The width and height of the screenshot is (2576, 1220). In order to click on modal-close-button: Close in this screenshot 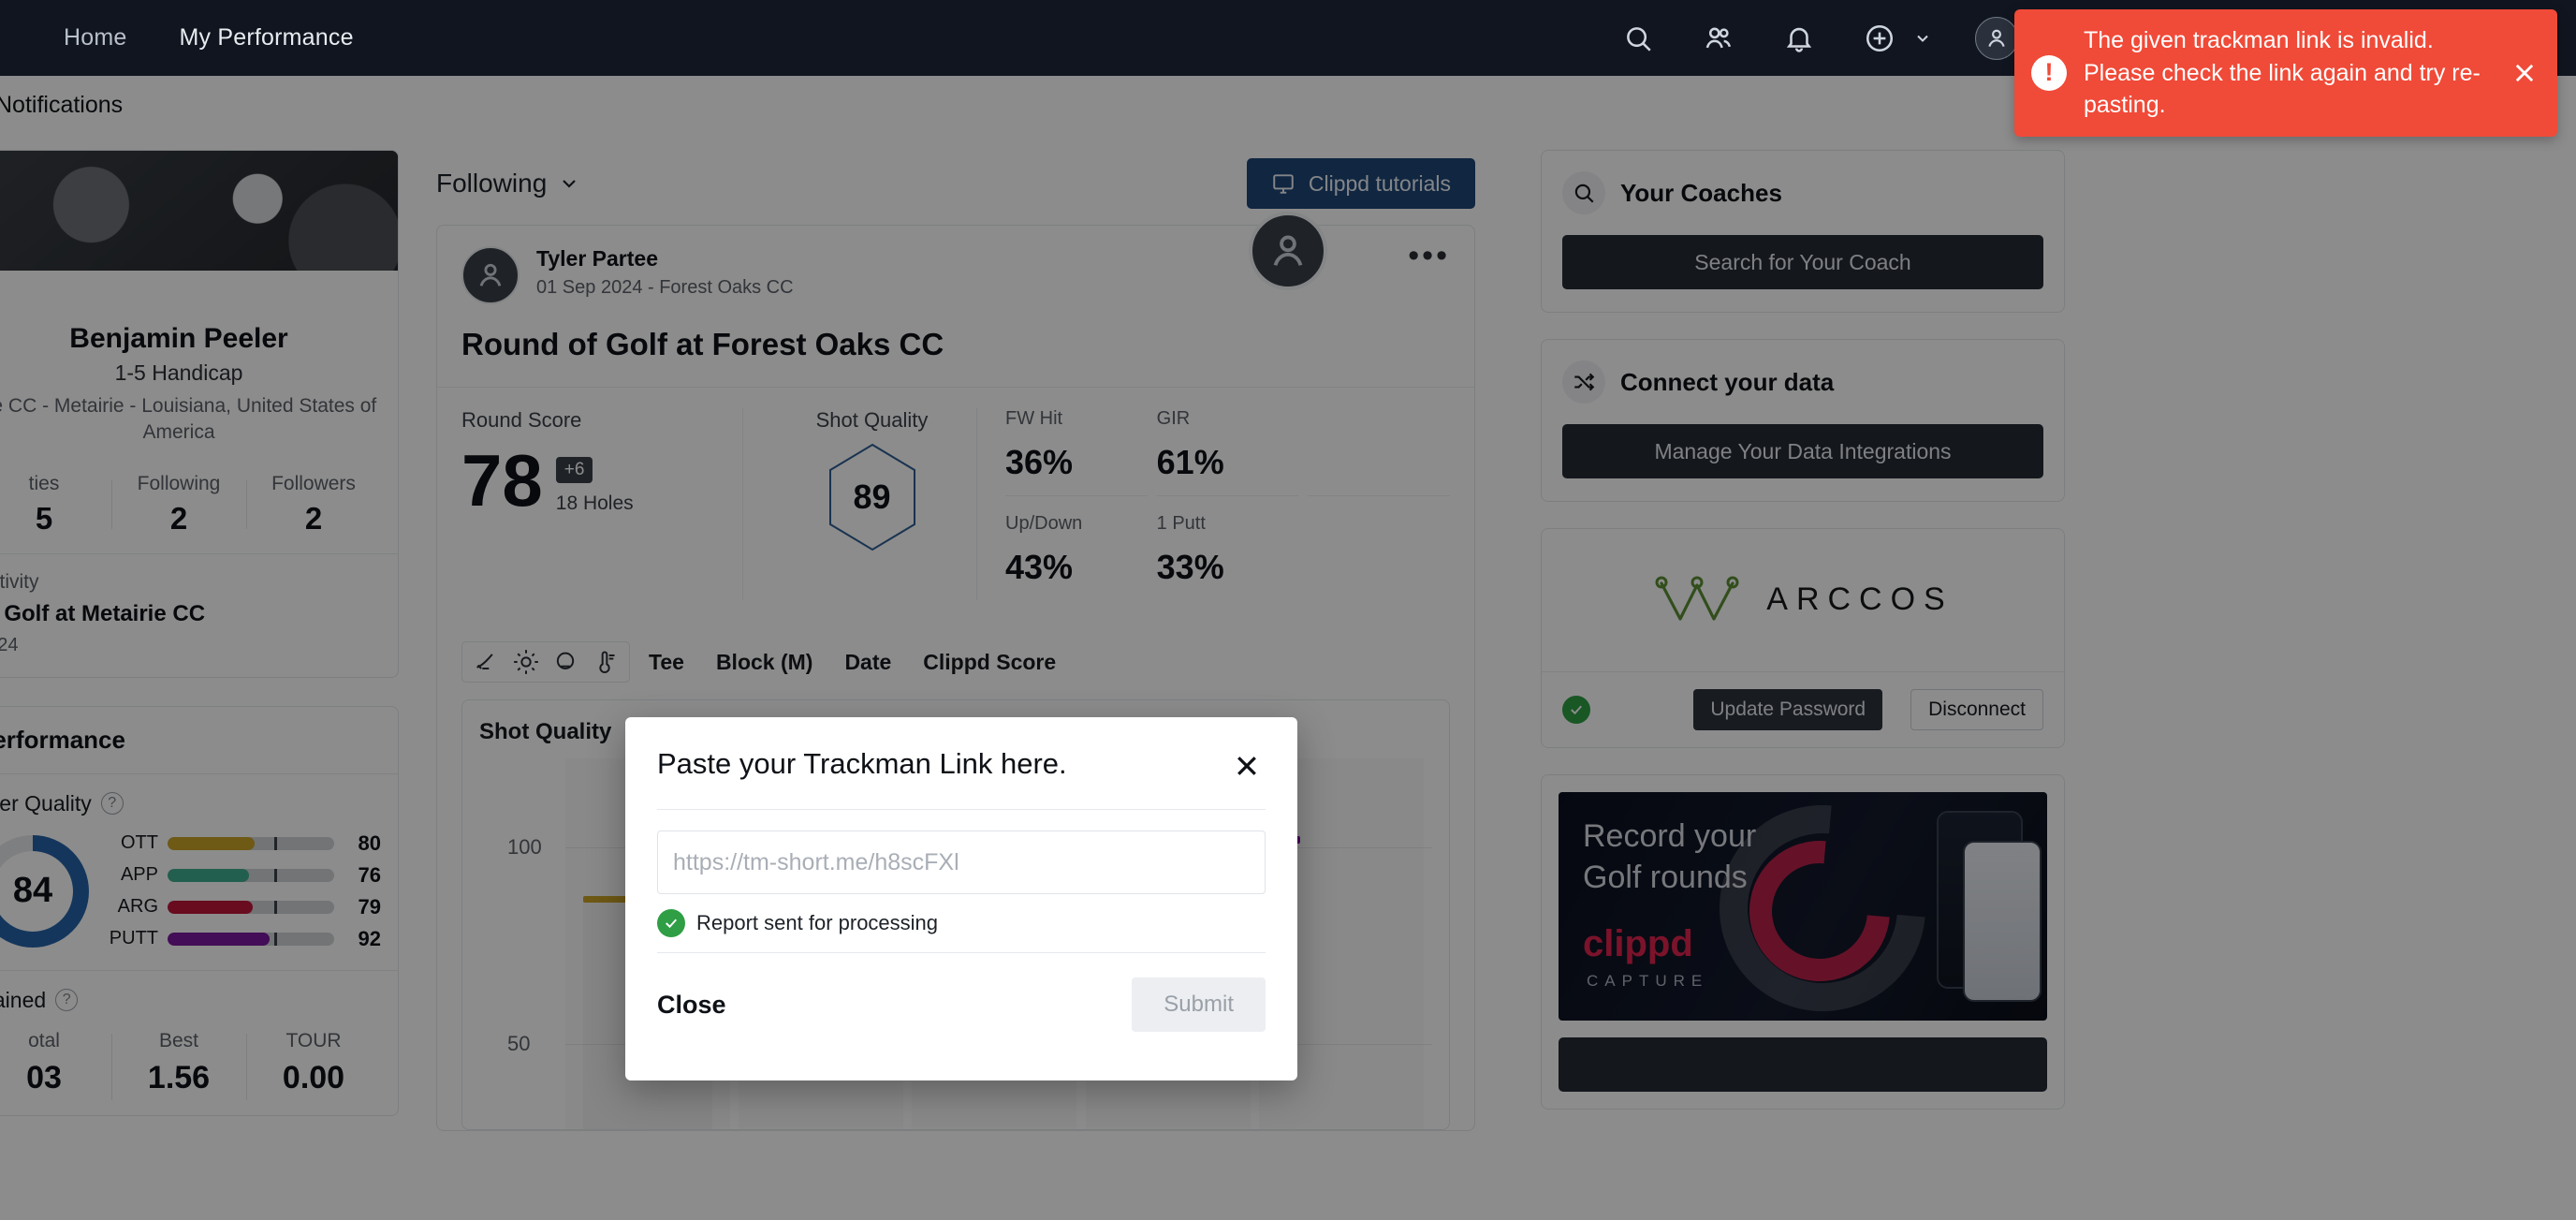, I will do `click(691, 1005)`.